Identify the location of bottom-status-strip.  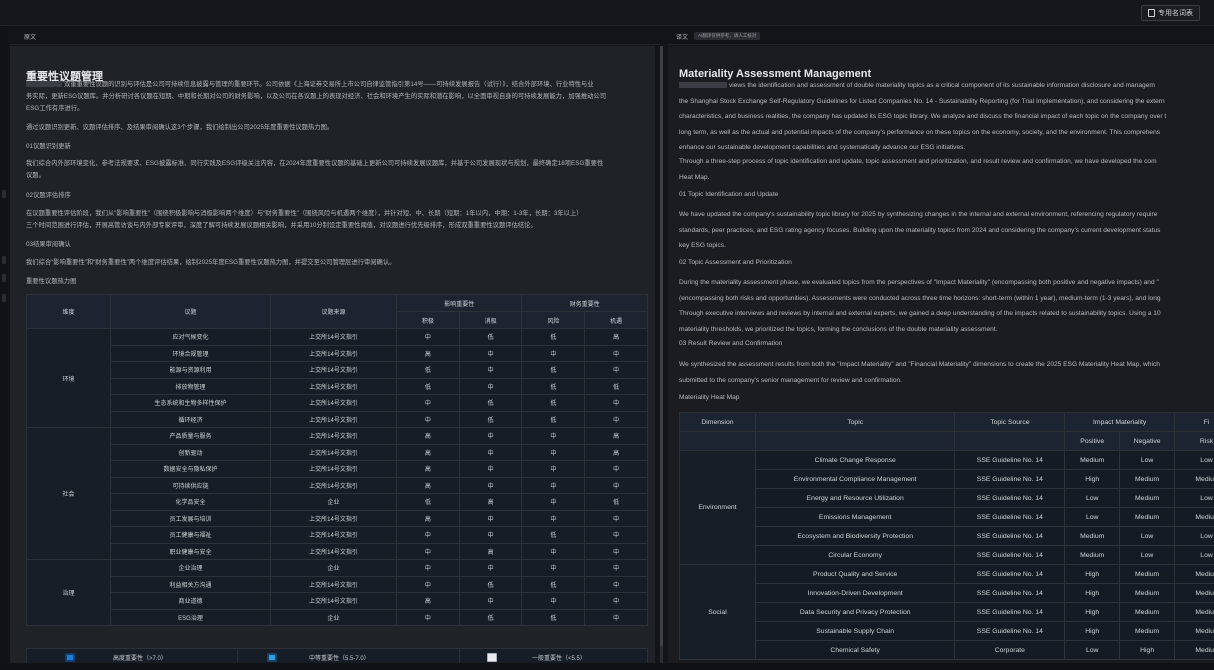
(607, 666).